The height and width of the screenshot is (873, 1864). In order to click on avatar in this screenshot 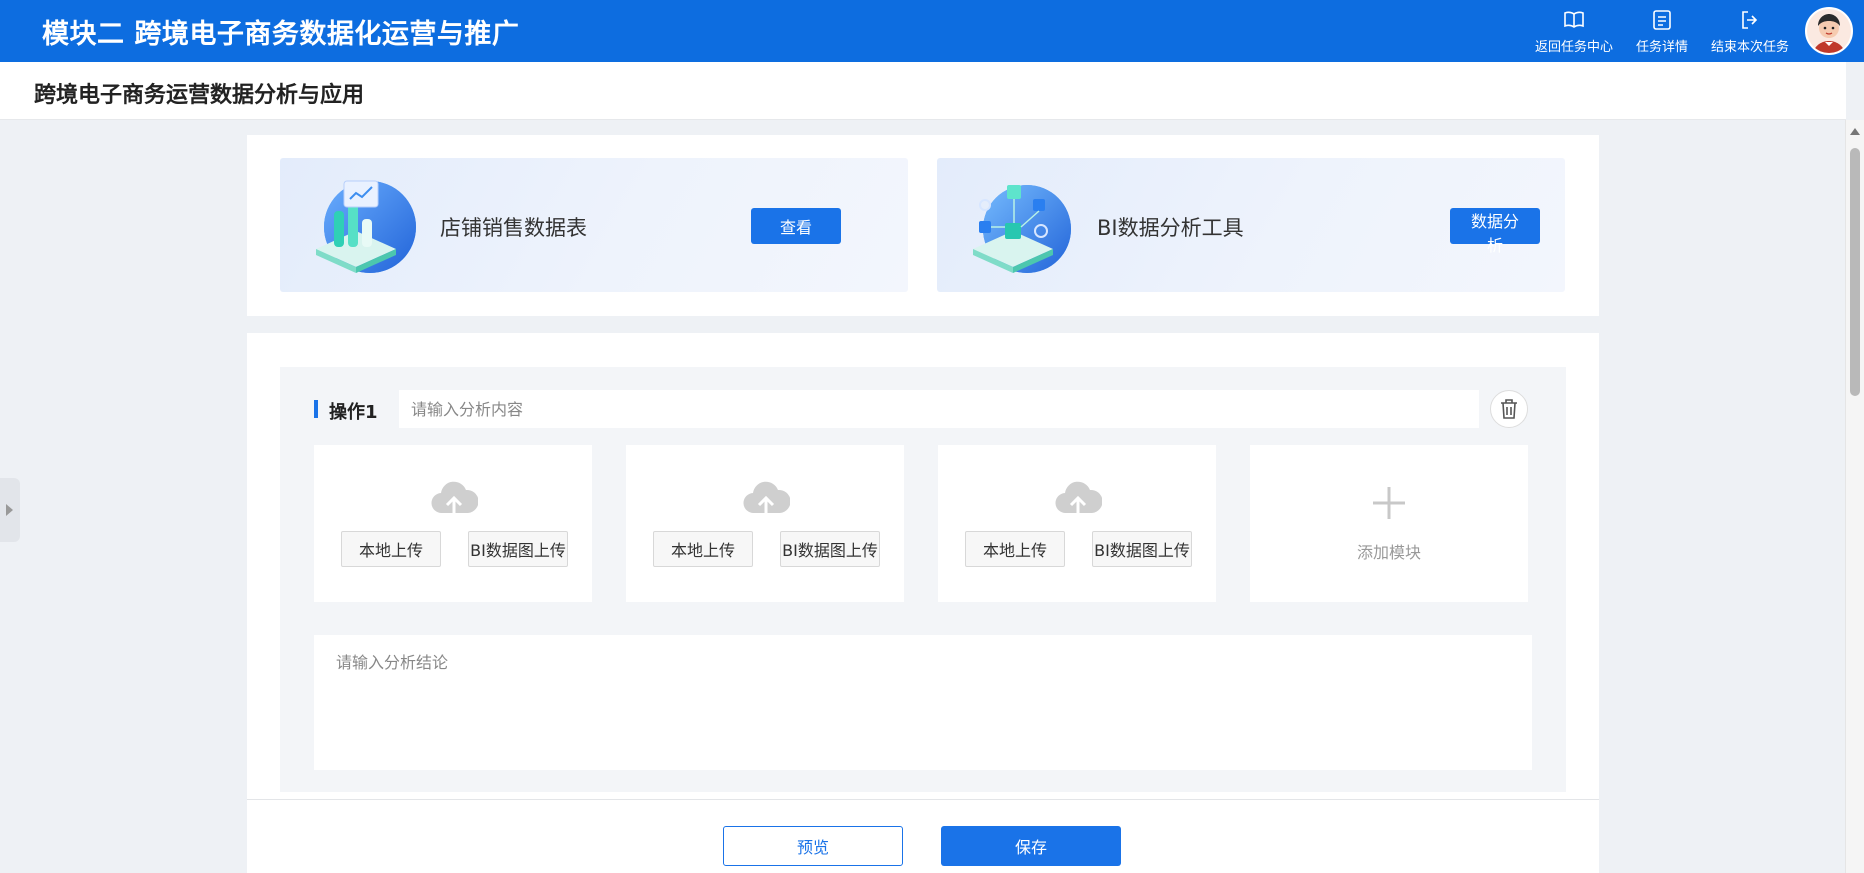, I will do `click(1829, 31)`.